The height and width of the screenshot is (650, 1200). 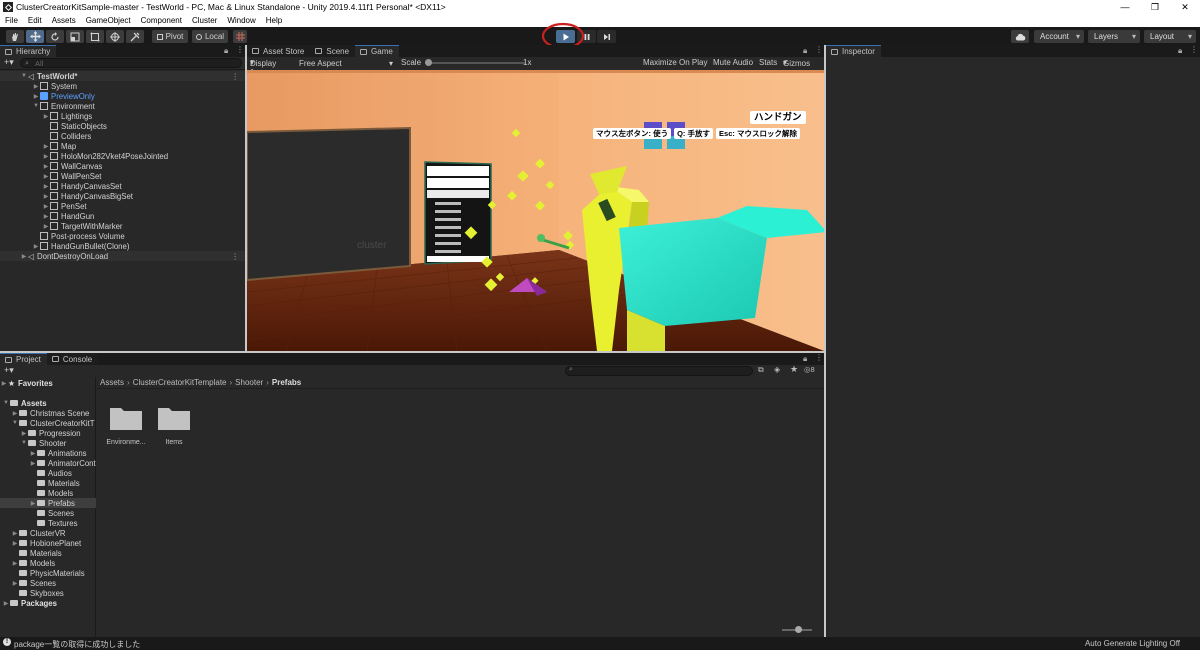 What do you see at coordinates (48, 453) in the screenshot?
I see `tree-item: ▶ Animations` at bounding box center [48, 453].